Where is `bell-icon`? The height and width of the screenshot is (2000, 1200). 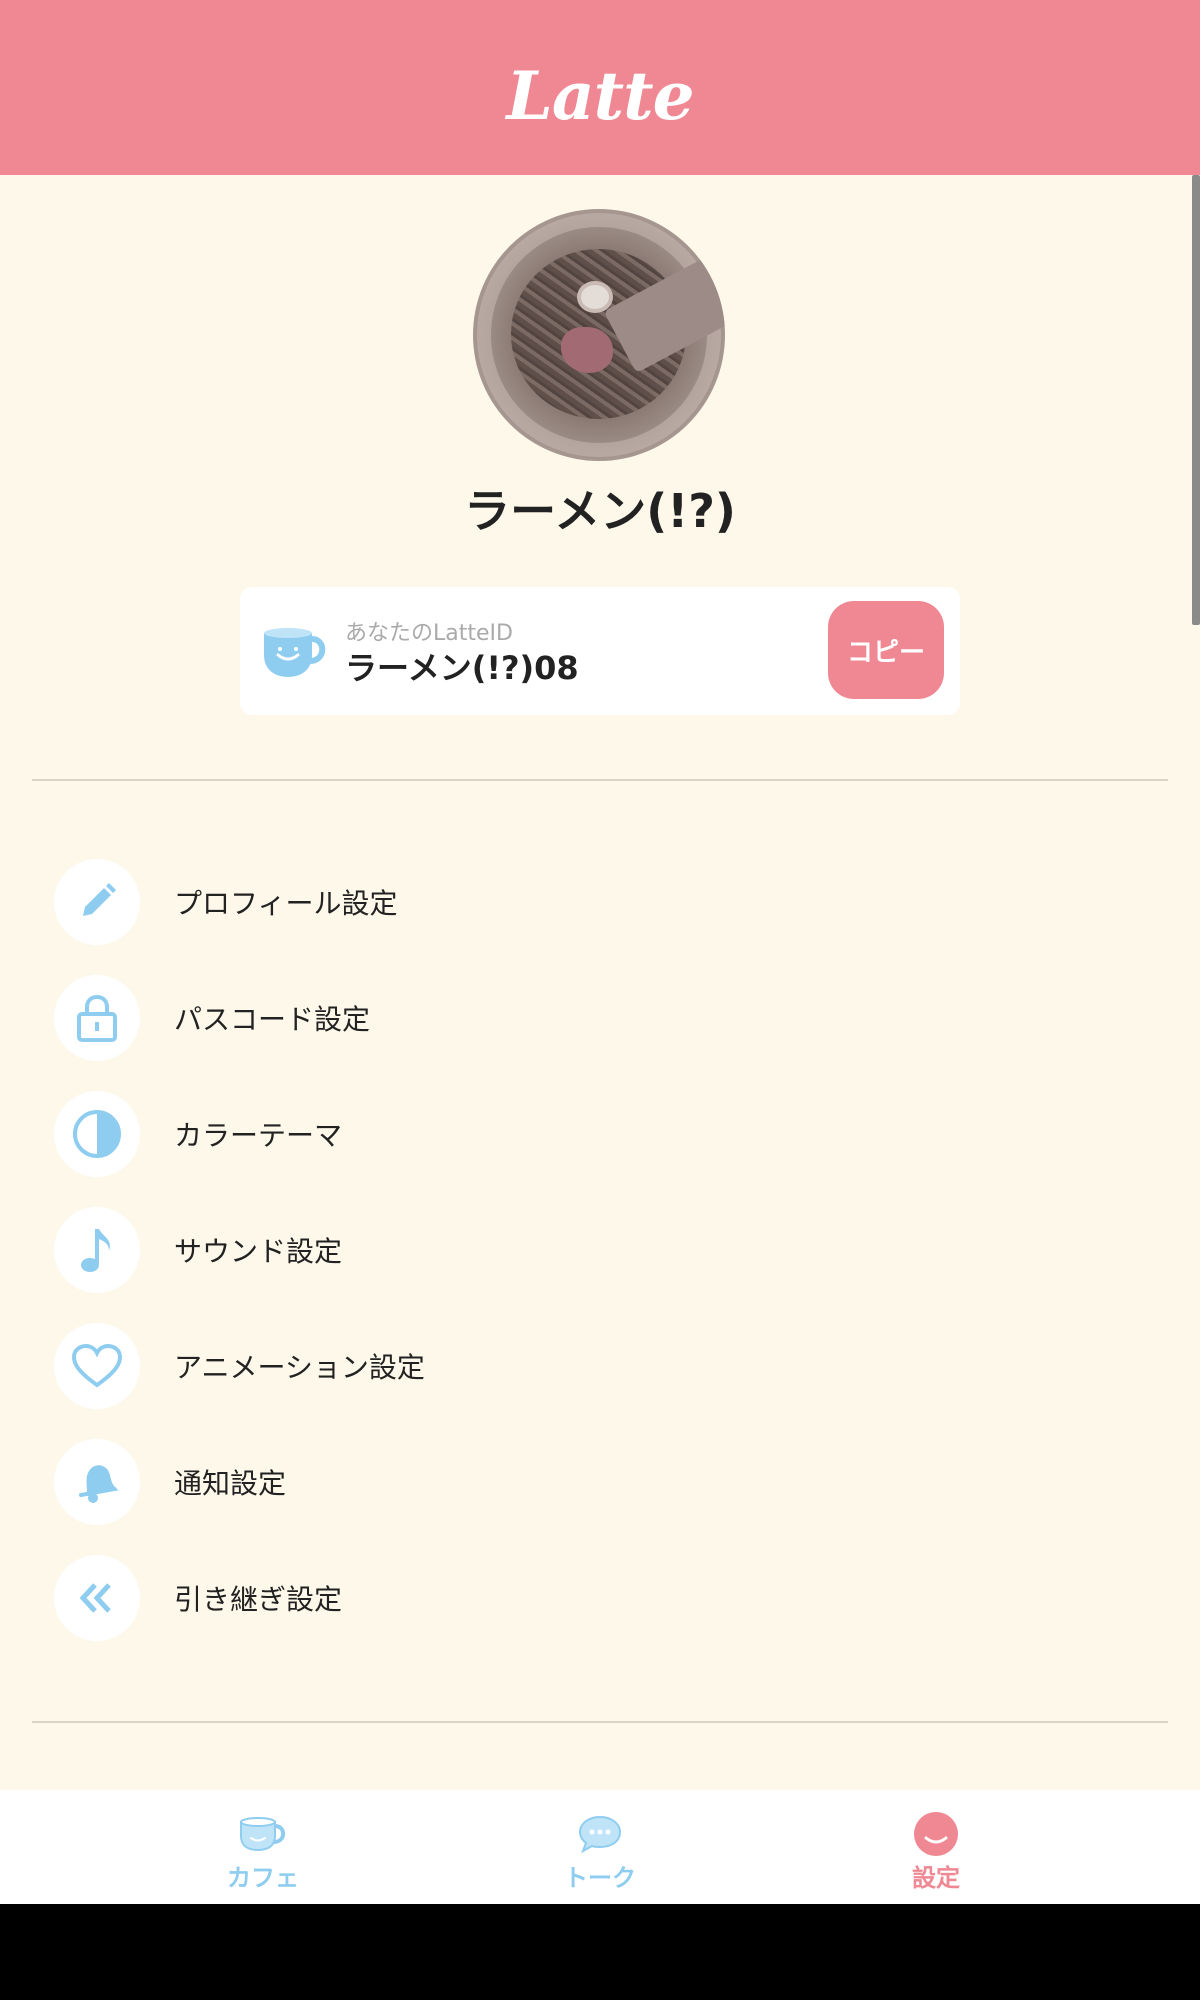 bell-icon is located at coordinates (97, 1482).